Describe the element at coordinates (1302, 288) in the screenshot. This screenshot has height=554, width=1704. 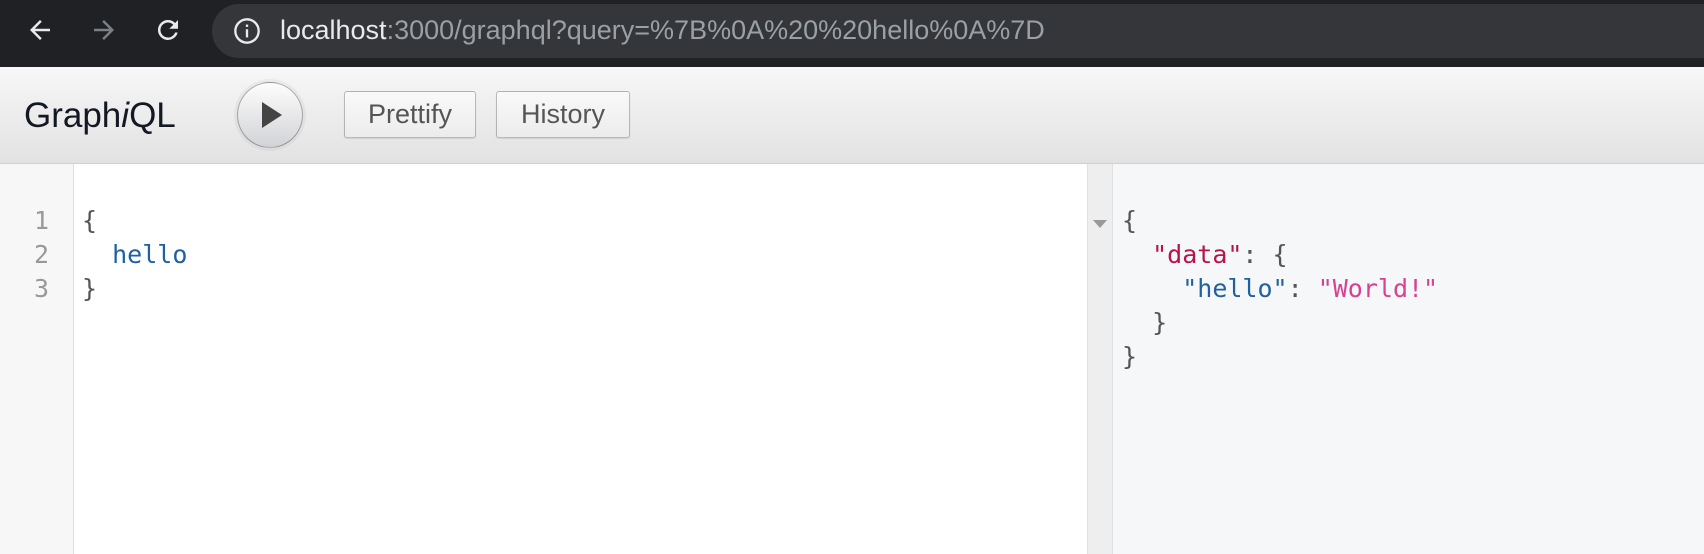
I see `json-punct: :` at that location.